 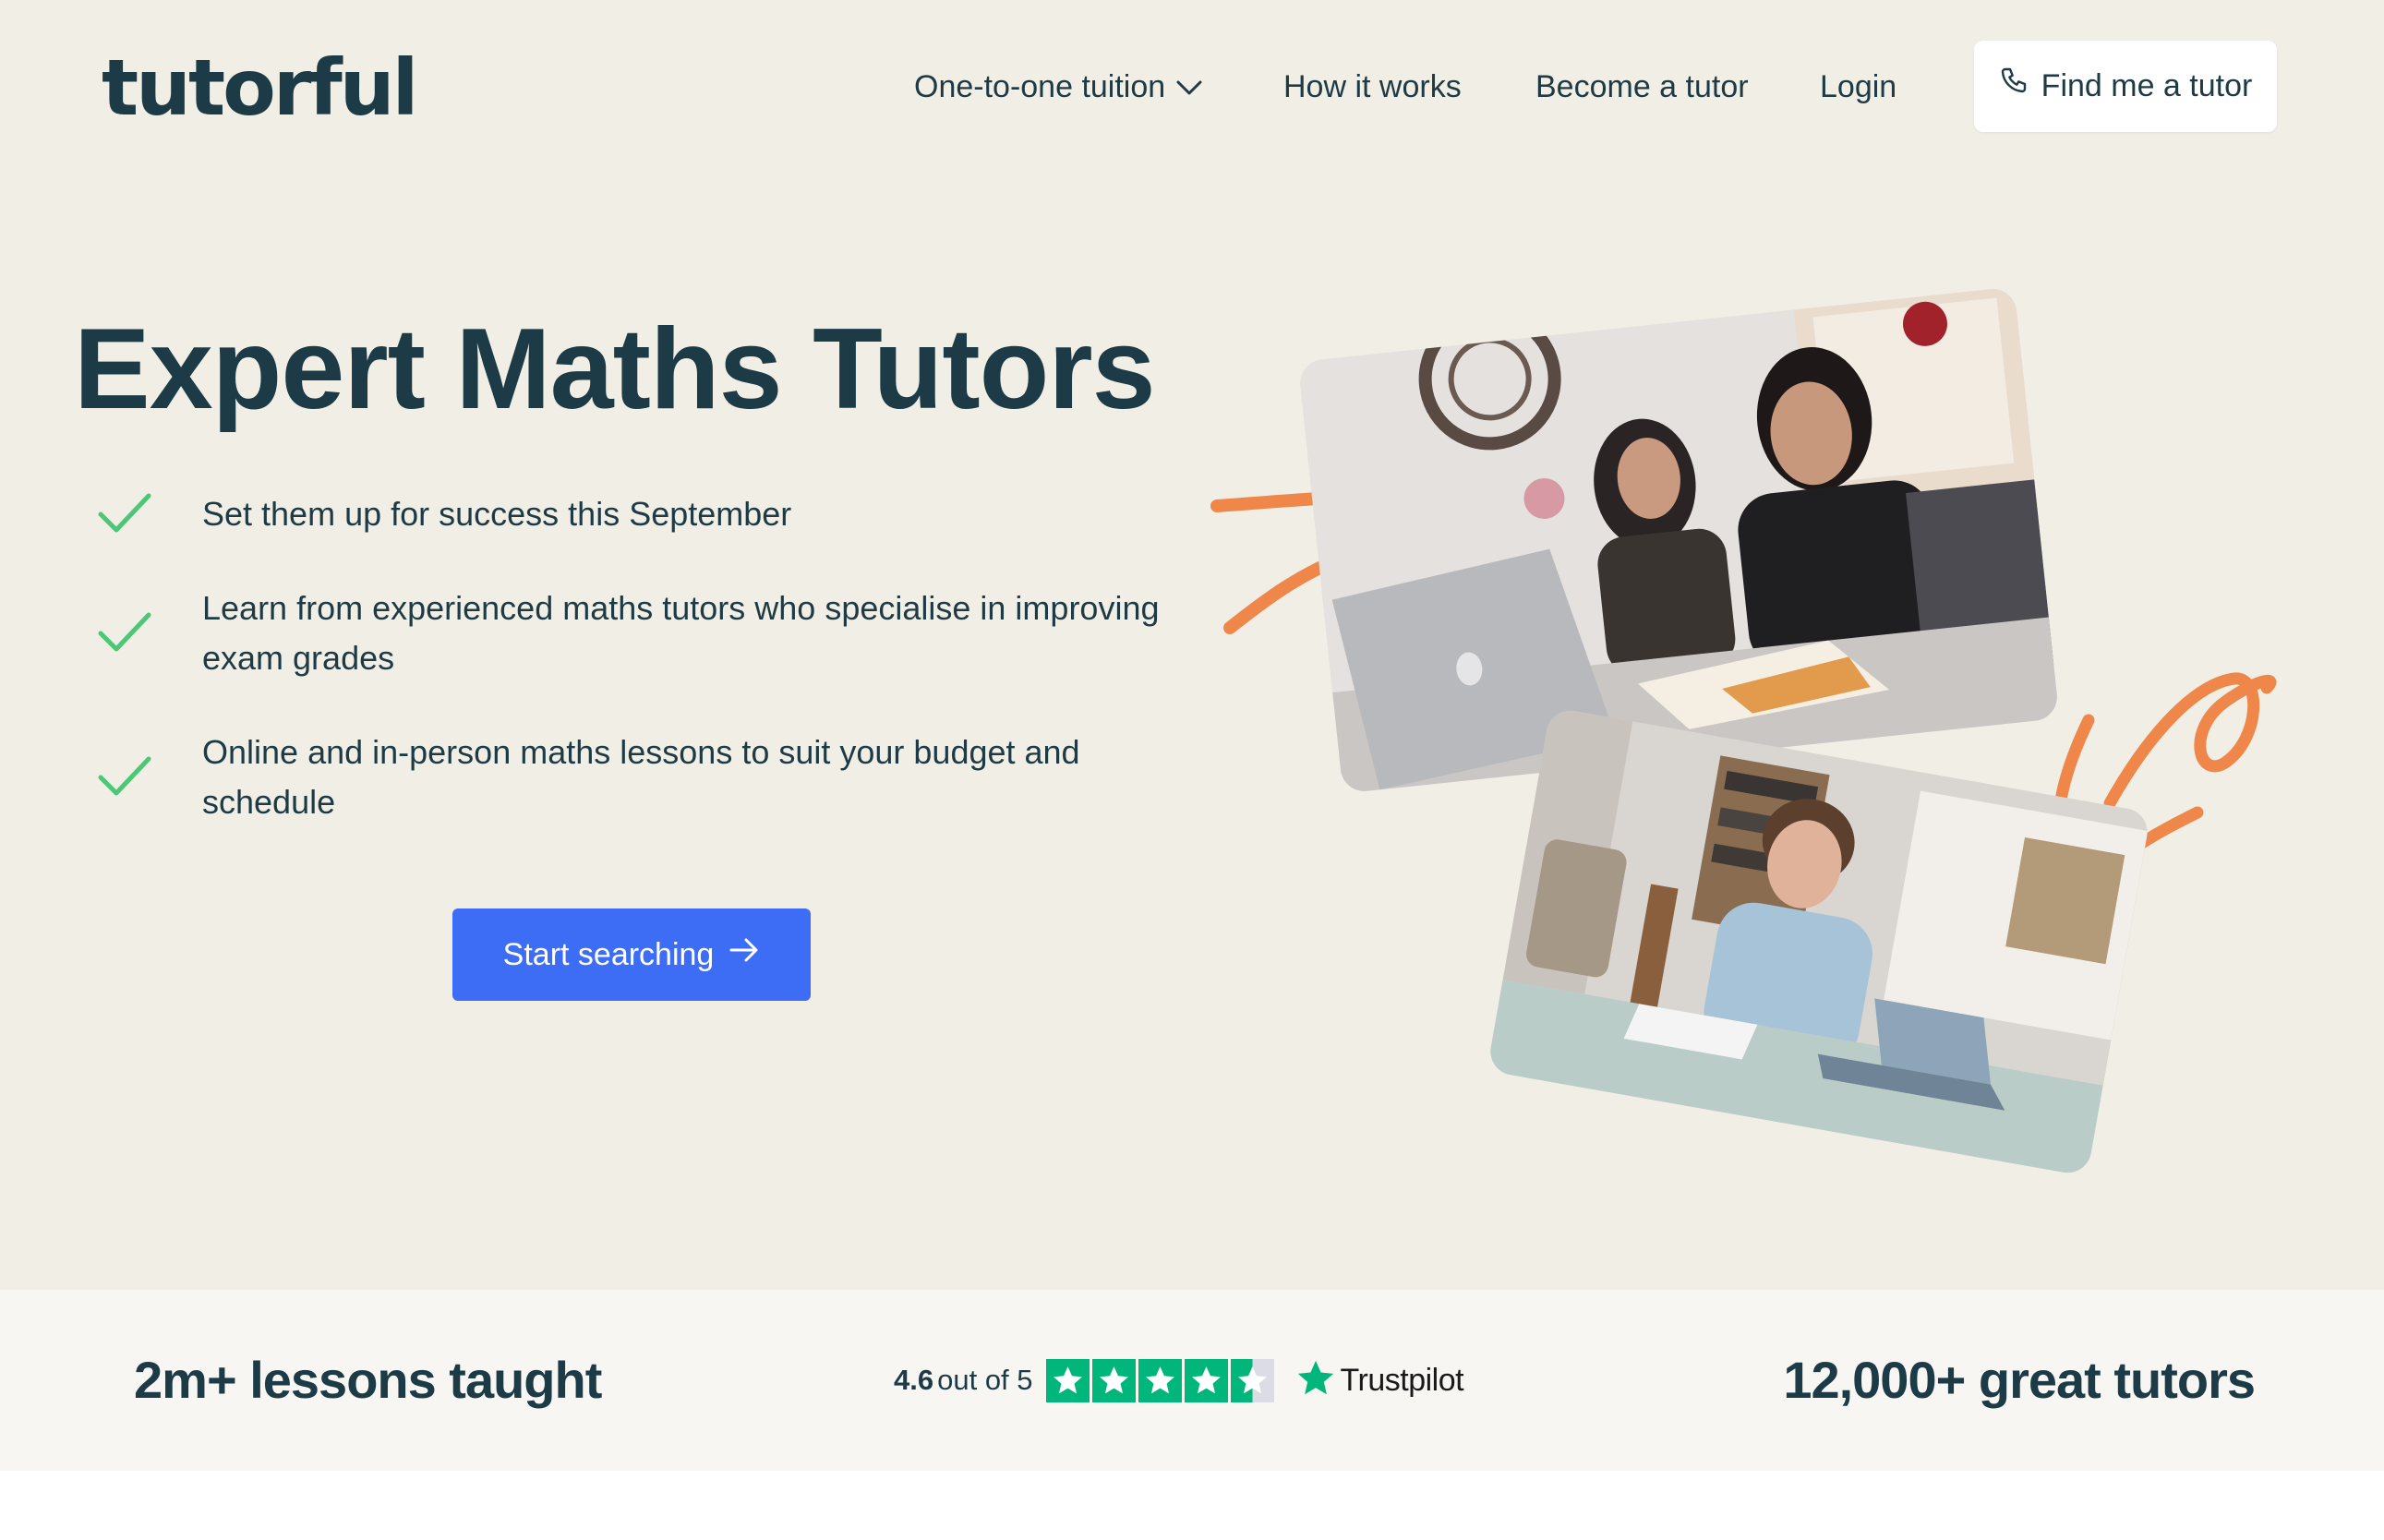 What do you see at coordinates (985, 1380) in the screenshot?
I see `rating-out-of: out of 5` at bounding box center [985, 1380].